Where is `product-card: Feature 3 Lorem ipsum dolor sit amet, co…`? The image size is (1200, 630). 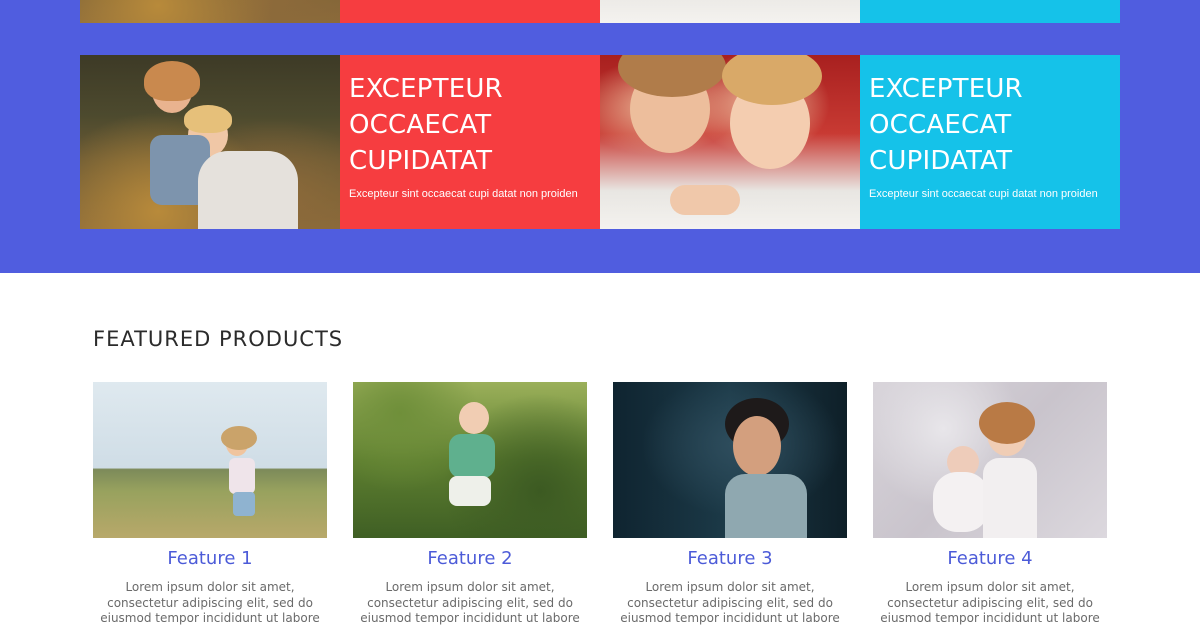 product-card: Feature 3 Lorem ipsum dolor sit amet, co… is located at coordinates (730, 504).